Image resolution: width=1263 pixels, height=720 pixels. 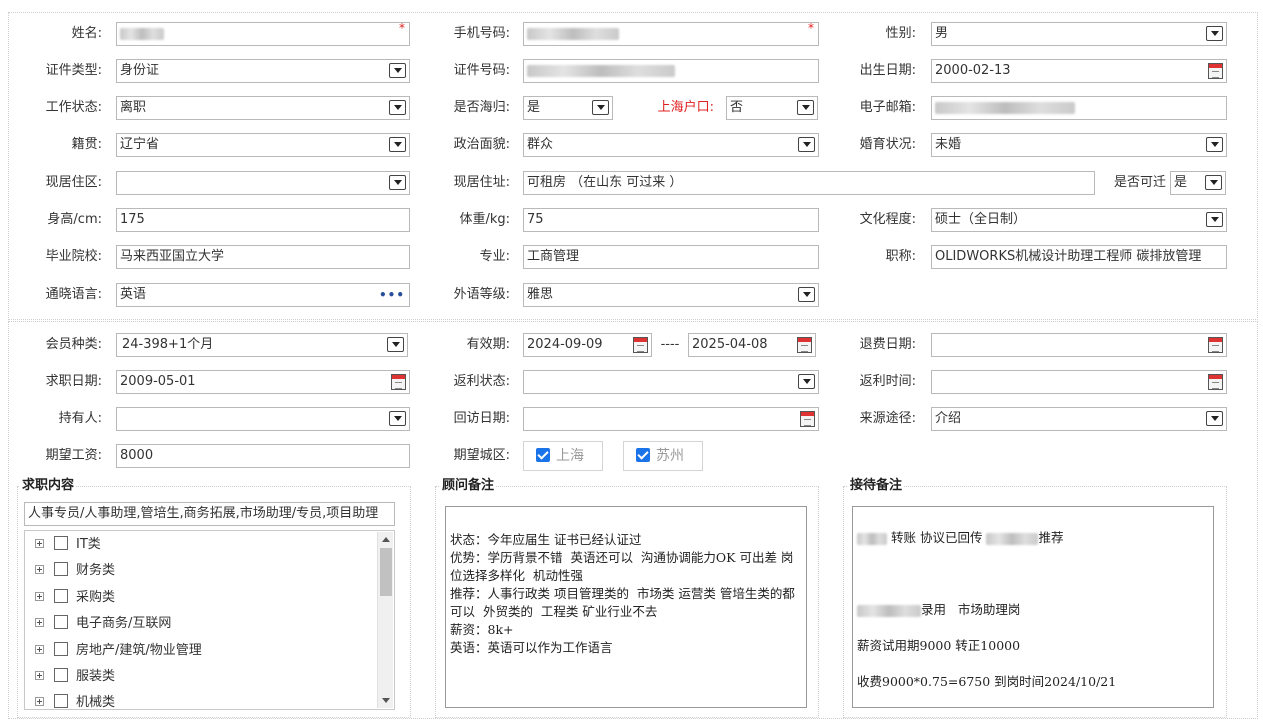 What do you see at coordinates (263, 220) in the screenshot?
I see `height-field: 175` at bounding box center [263, 220].